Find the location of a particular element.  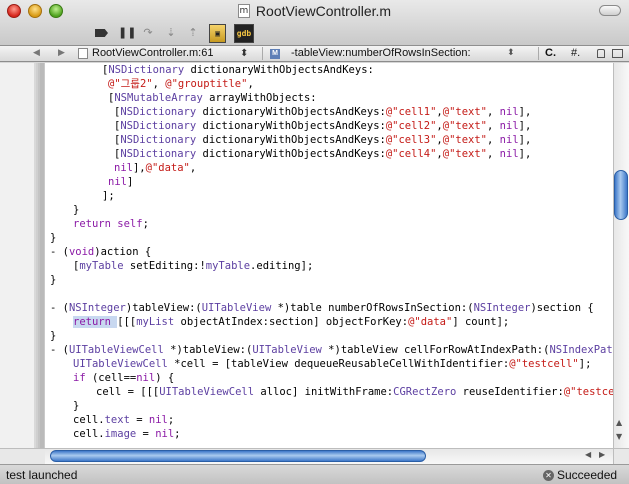

pause-icon: ❚❚ is located at coordinates (127, 33).